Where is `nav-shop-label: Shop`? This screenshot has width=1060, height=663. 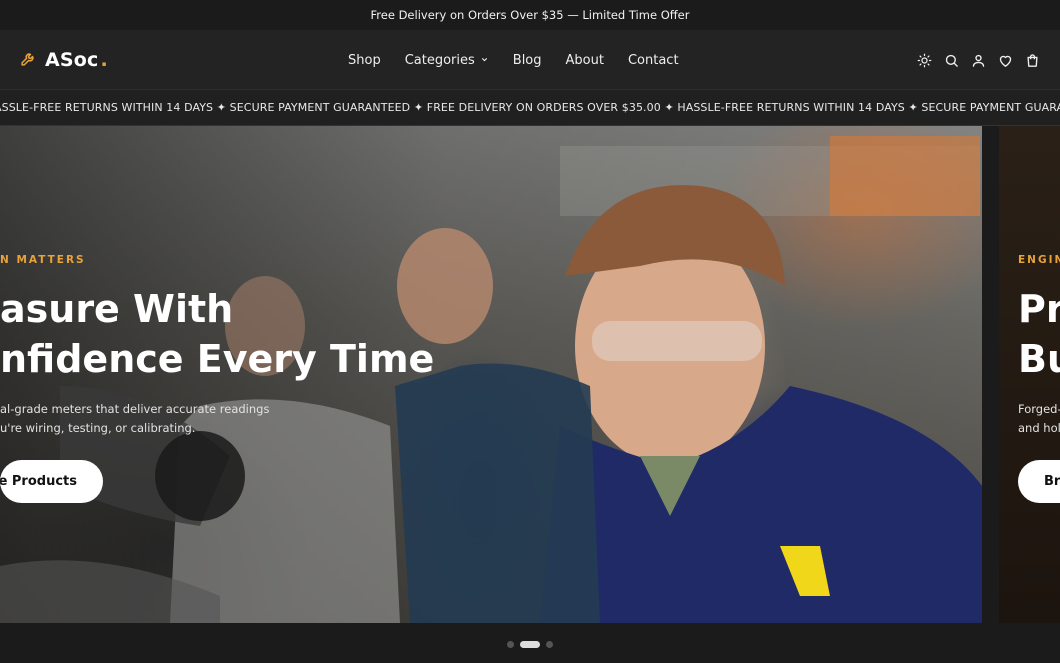
nav-shop-label: Shop is located at coordinates (364, 60).